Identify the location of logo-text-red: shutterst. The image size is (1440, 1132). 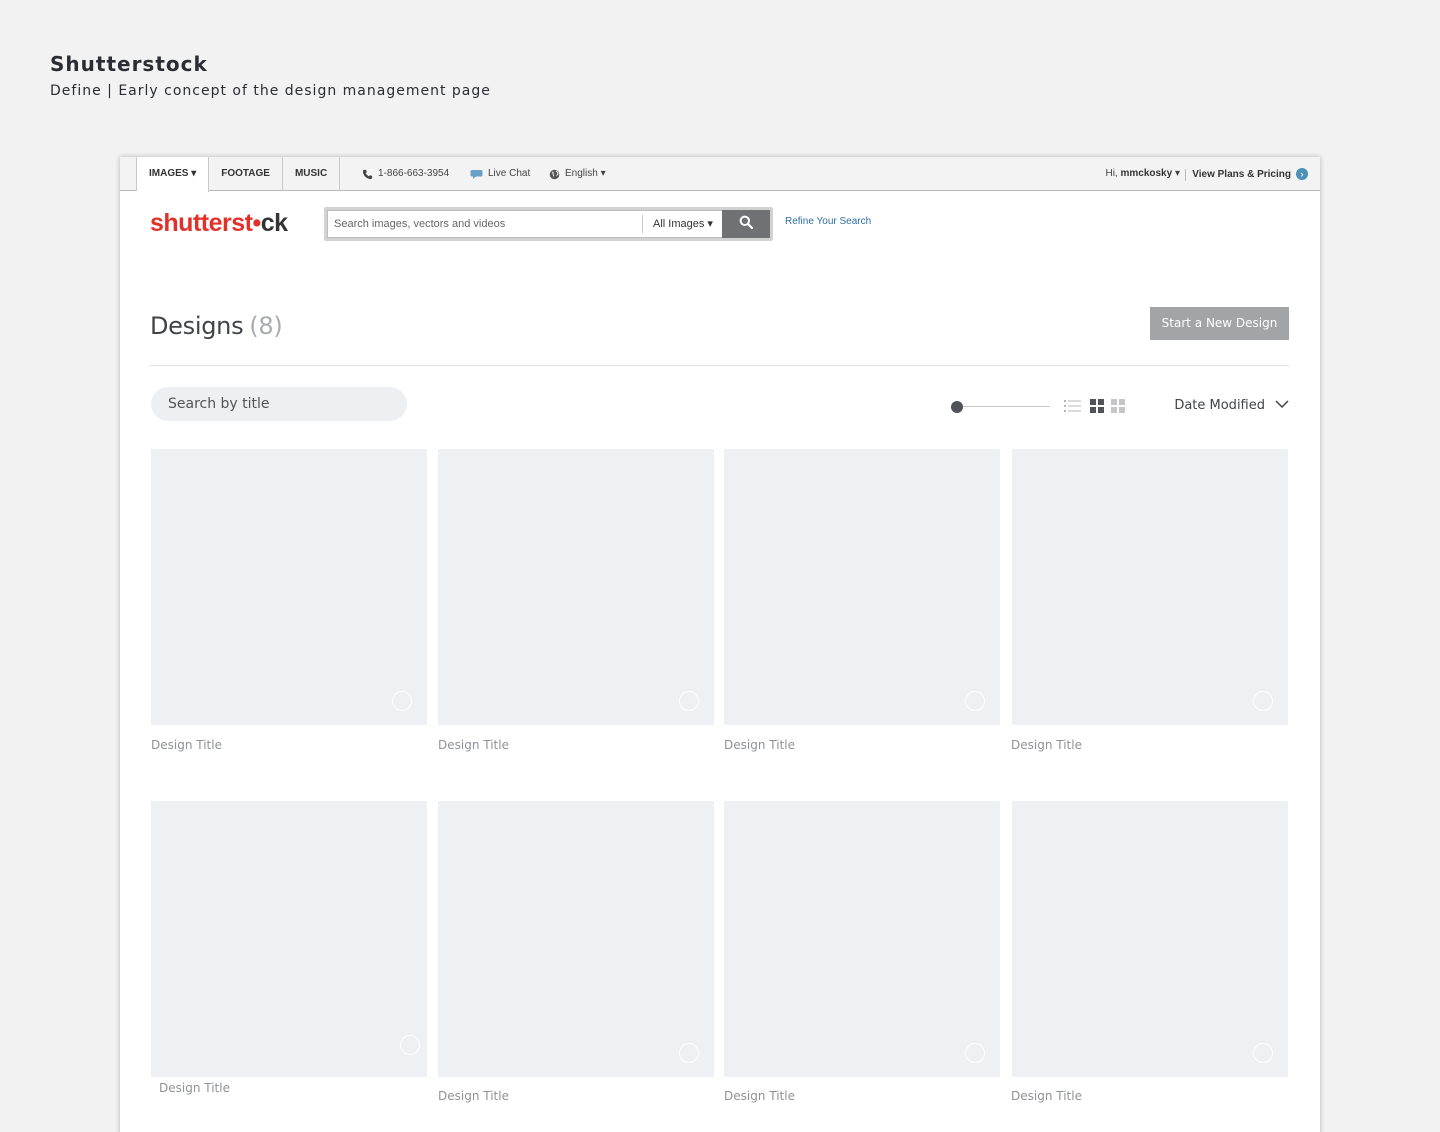
(201, 223).